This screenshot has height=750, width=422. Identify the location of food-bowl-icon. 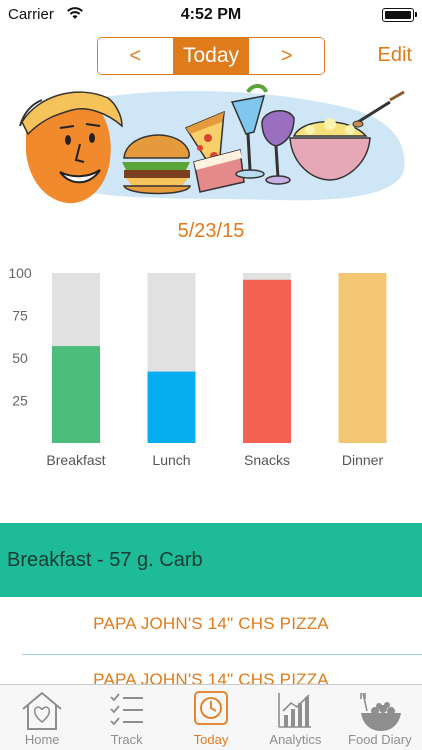
(380, 711).